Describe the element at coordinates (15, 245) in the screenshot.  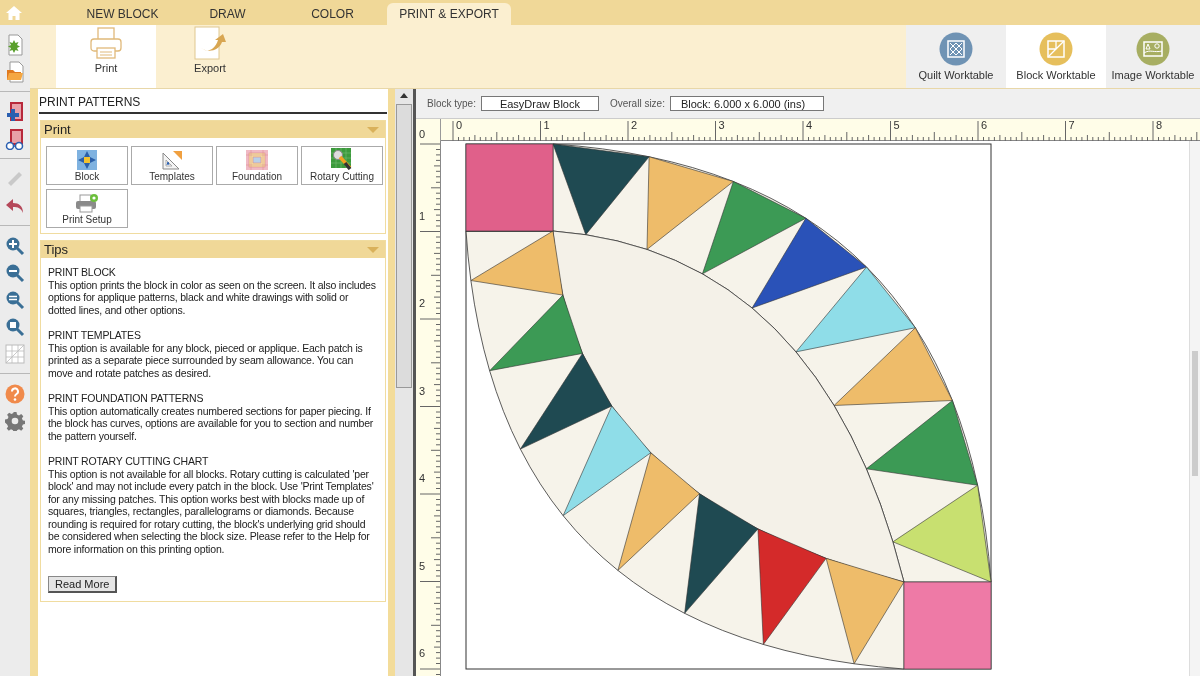
I see `zoom-in-icon` at that location.